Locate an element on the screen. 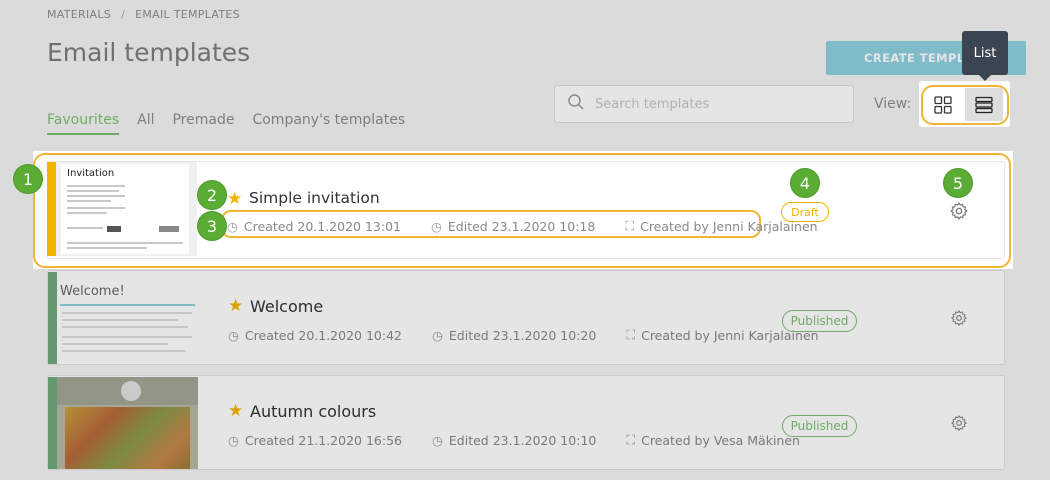  thumbnail-title: Invitation is located at coordinates (91, 173).